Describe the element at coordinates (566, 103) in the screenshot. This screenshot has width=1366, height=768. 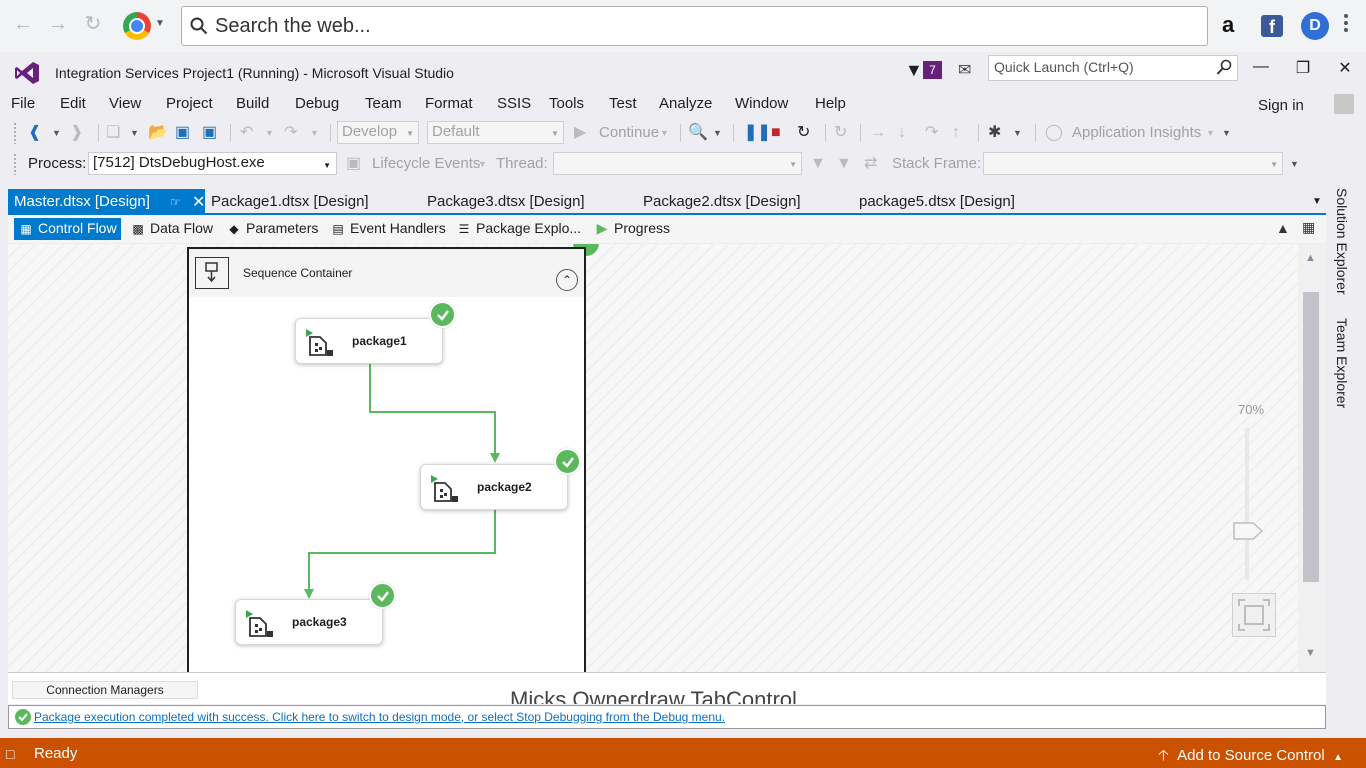
I see `menu-tools: Tools` at that location.